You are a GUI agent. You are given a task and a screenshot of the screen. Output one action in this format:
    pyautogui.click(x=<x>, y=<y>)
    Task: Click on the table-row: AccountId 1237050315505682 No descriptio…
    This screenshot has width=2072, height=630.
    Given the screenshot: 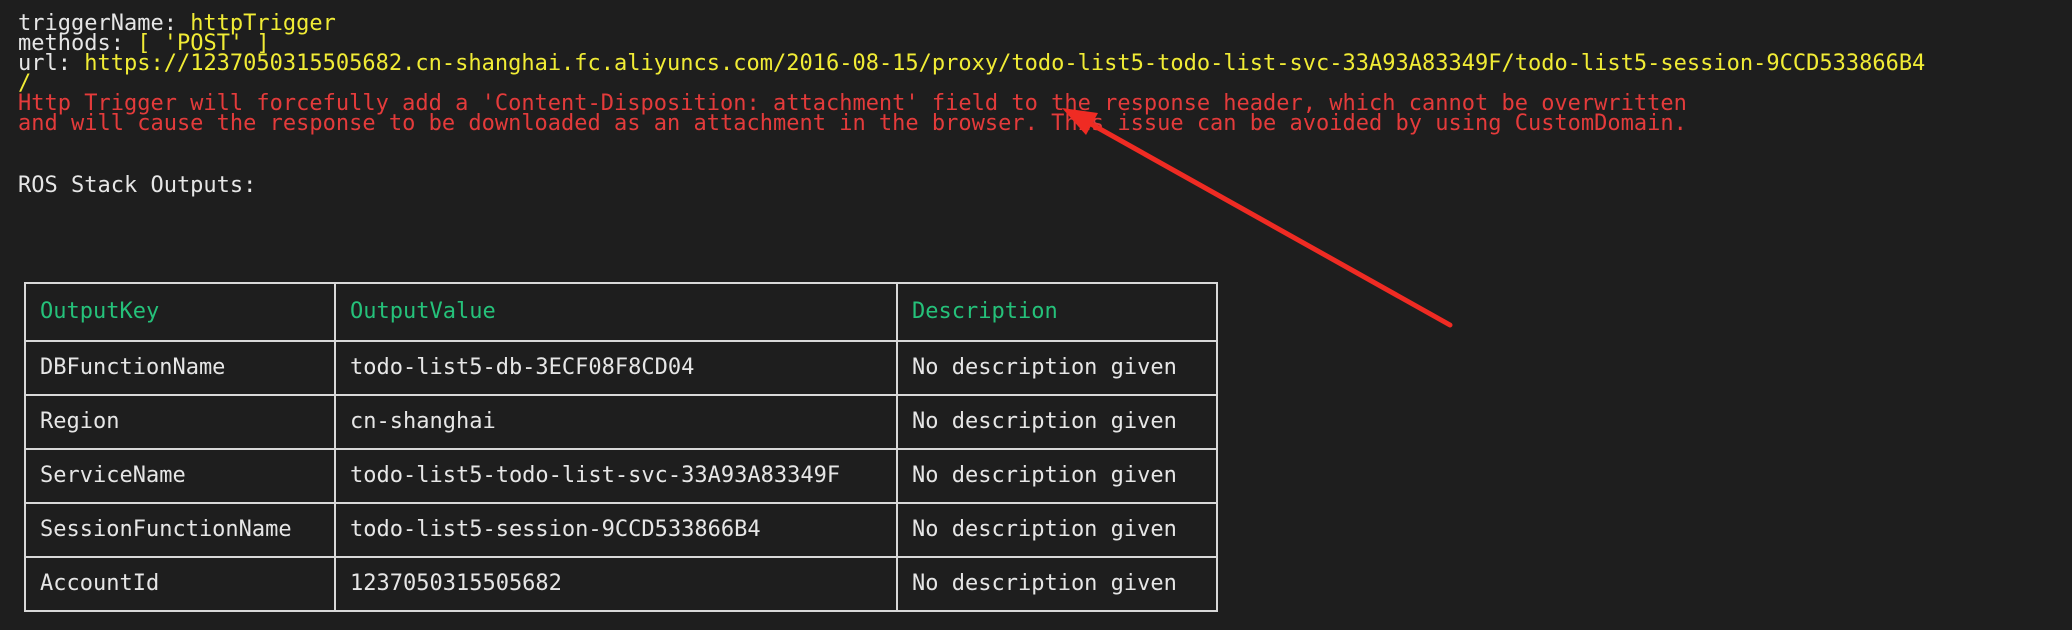 What is the action you would take?
    pyautogui.click(x=621, y=584)
    